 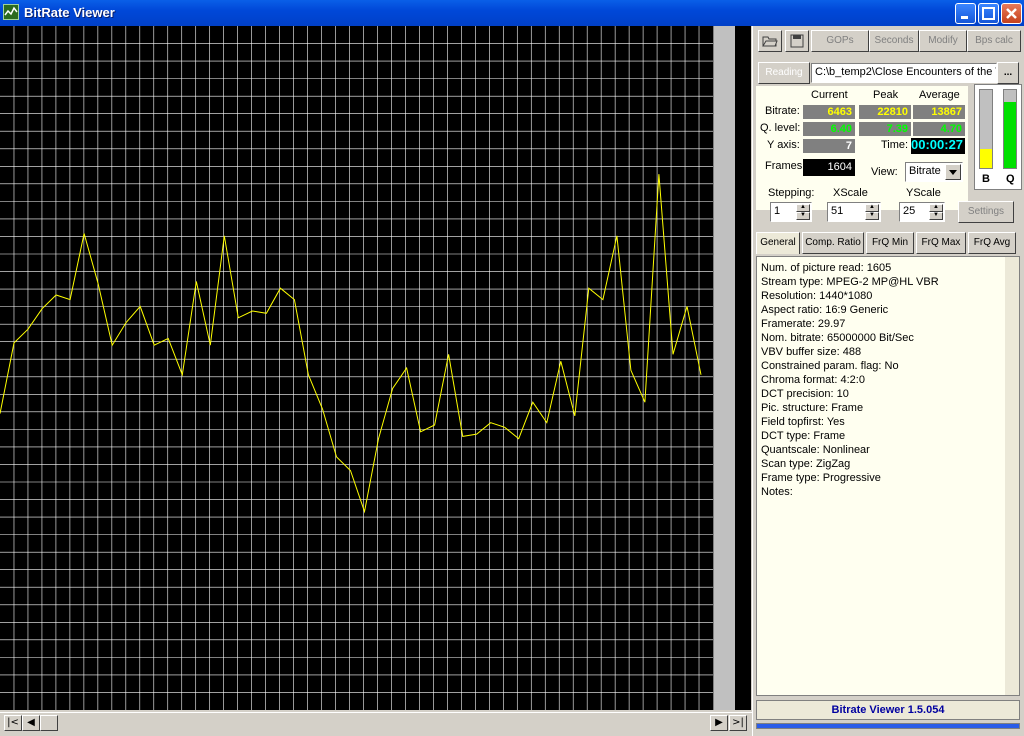 What do you see at coordinates (31, 723) in the screenshot?
I see `scroll-prev-button: ◀` at bounding box center [31, 723].